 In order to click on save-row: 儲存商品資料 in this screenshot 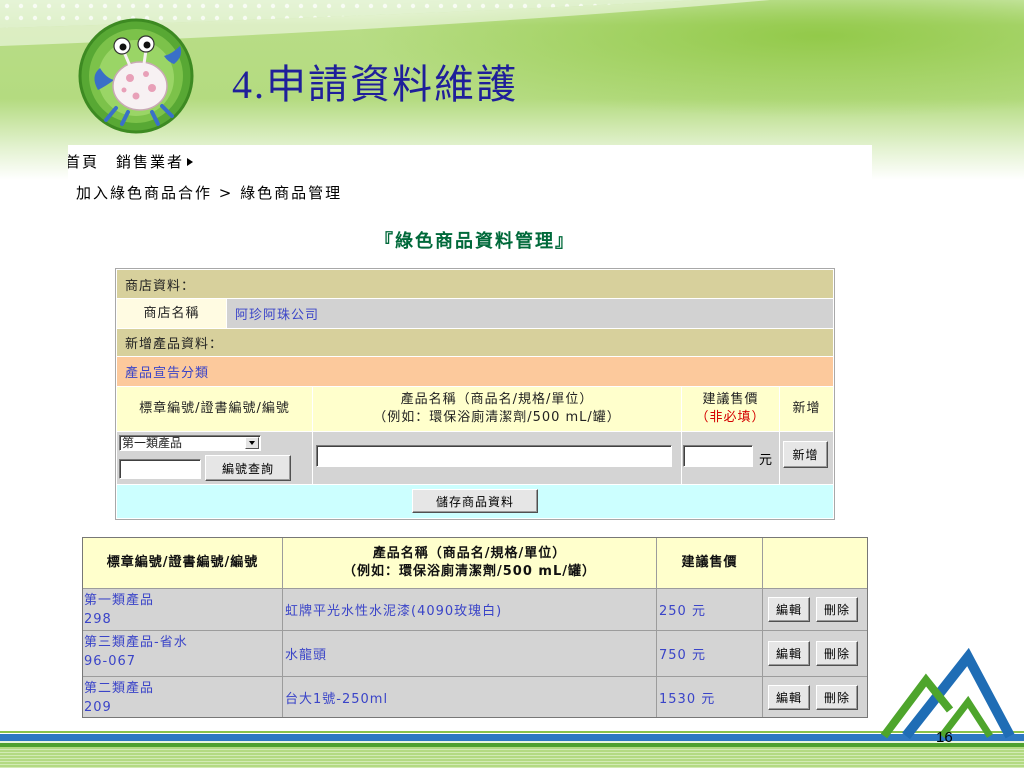, I will do `click(475, 501)`.